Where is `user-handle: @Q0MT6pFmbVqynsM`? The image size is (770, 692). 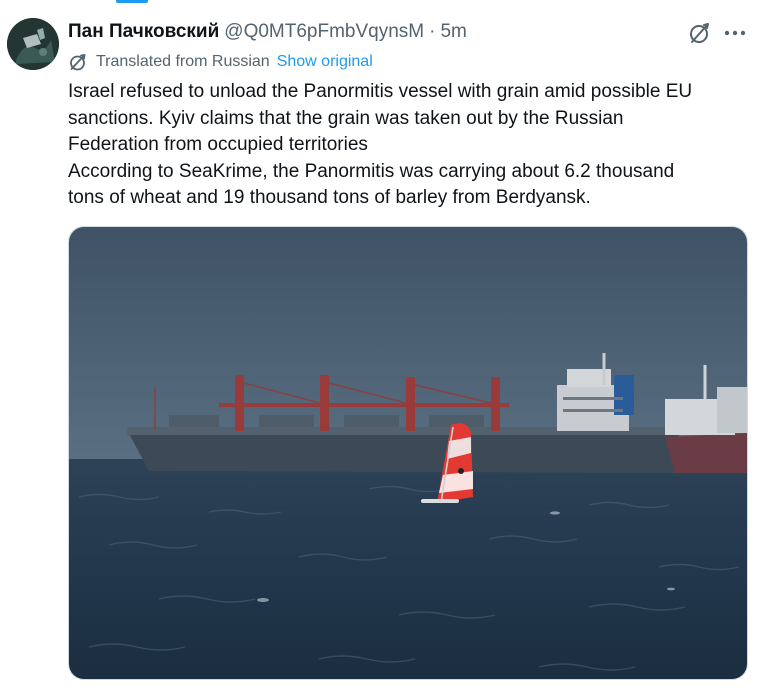
user-handle: @Q0MT6pFmbVqynsM is located at coordinates (324, 32).